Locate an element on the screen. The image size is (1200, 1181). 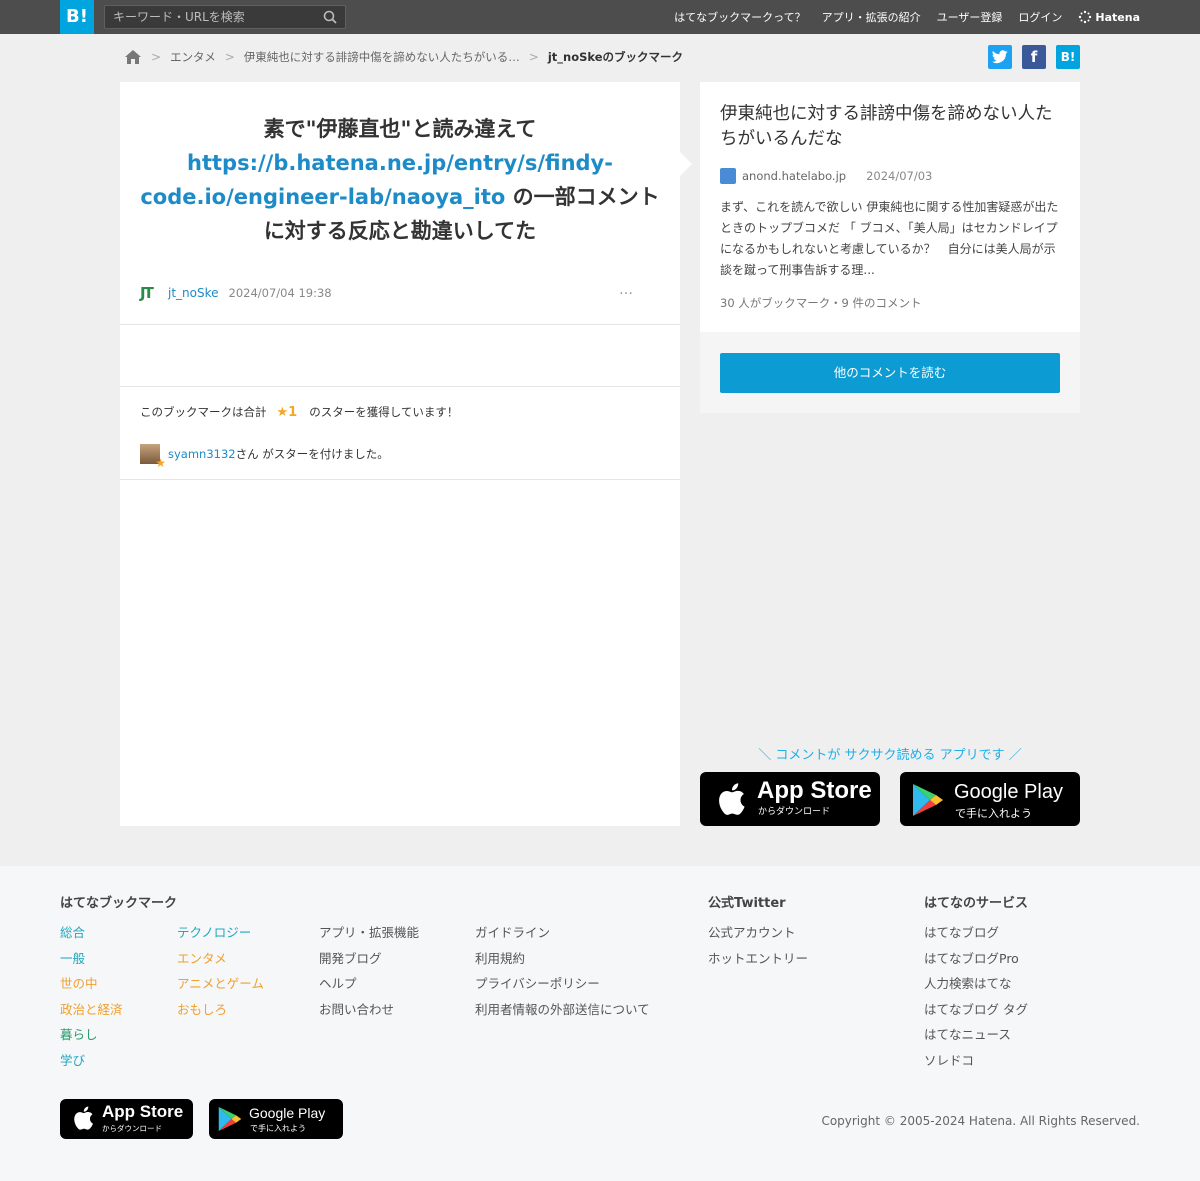
footer-google-play-badge: Google Play で手に入れよう is located at coordinates (276, 1119).